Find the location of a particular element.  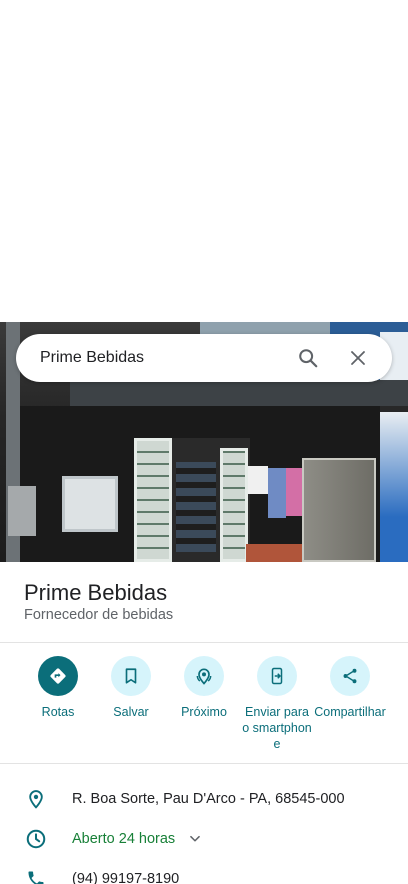

place-title: Prime Bebidas is located at coordinates (96, 592).